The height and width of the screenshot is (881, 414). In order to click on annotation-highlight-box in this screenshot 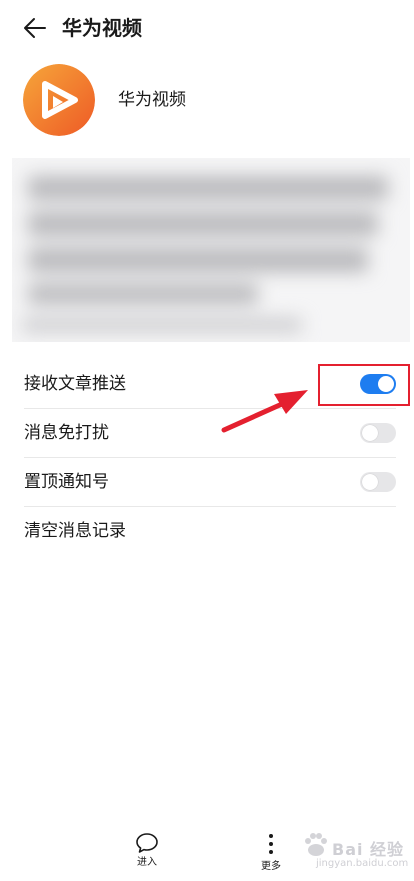, I will do `click(364, 385)`.